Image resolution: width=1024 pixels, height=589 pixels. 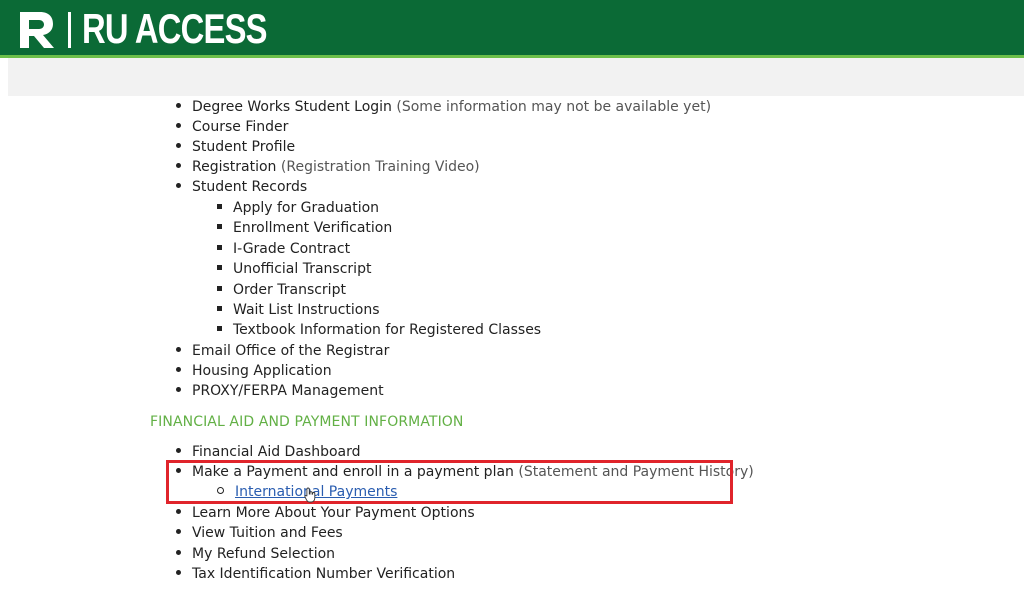 What do you see at coordinates (174, 29) in the screenshot?
I see `site-title: RU ACCESS` at bounding box center [174, 29].